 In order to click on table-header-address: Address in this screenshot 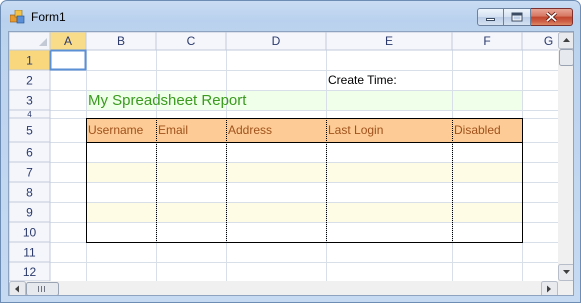, I will do `click(250, 130)`.